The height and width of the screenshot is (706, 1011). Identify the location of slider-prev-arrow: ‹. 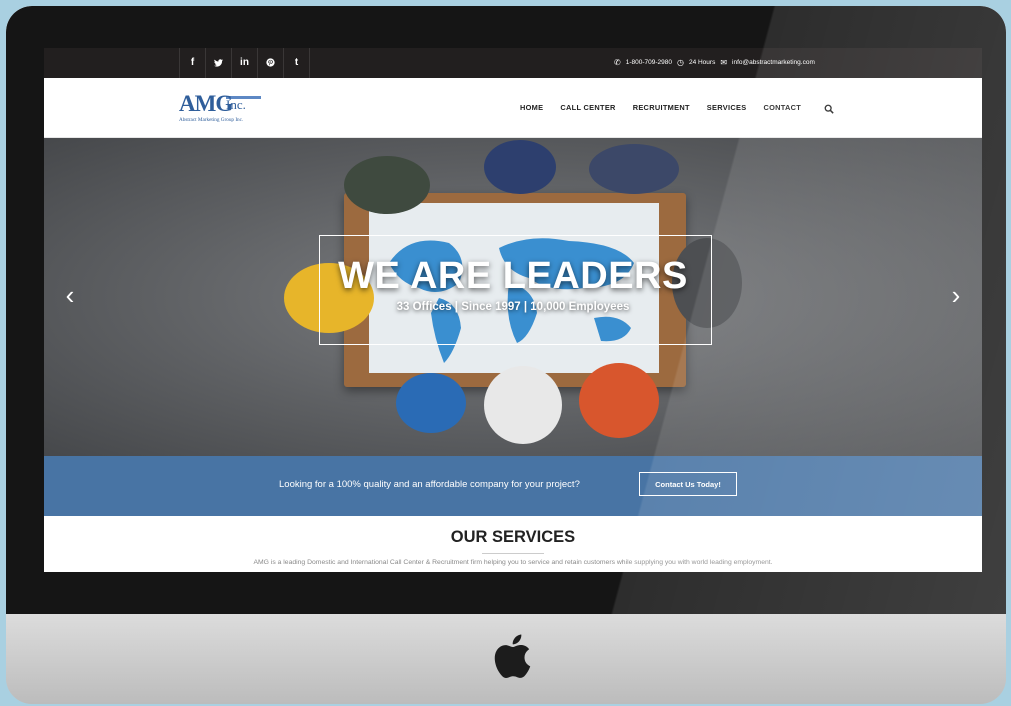
(70, 295).